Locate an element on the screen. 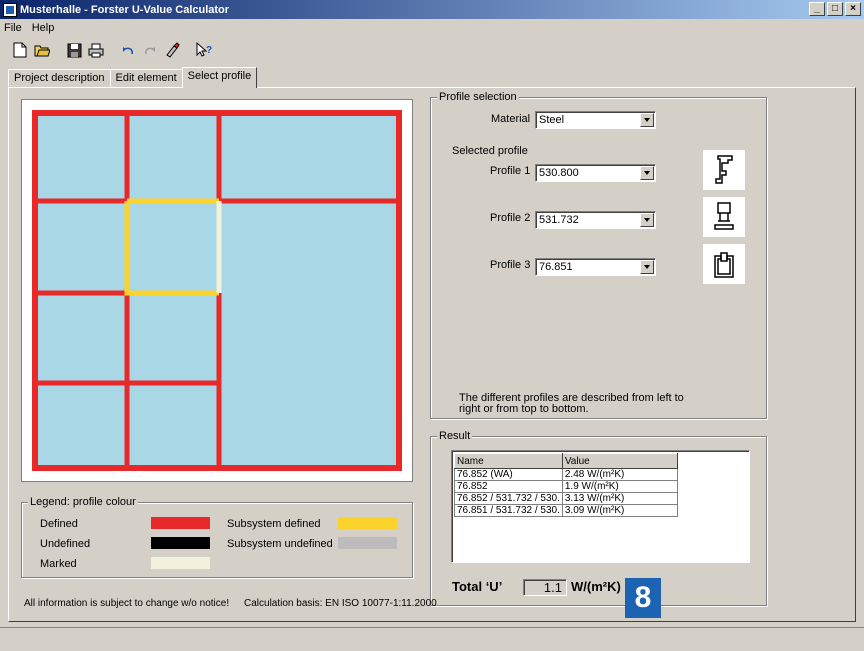 The image size is (864, 651). legend-title: Legend: profile colour is located at coordinates (83, 502).